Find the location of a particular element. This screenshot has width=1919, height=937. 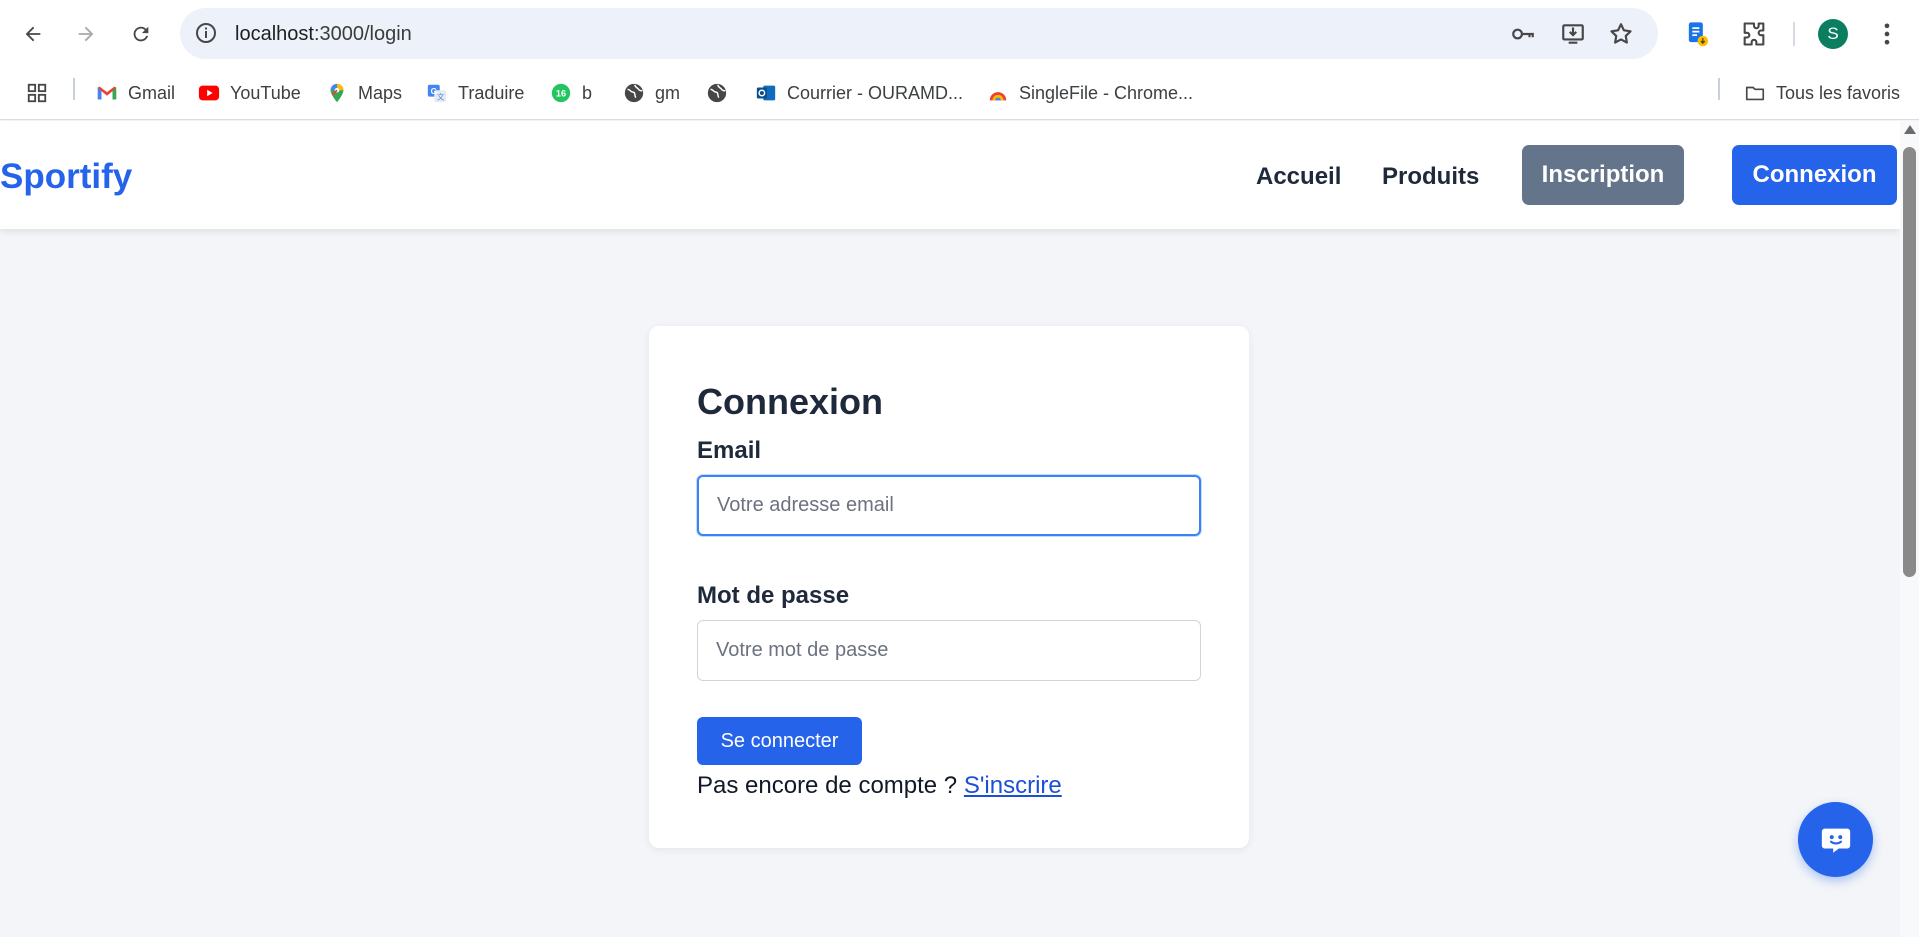

password-key-icon is located at coordinates (1523, 34).